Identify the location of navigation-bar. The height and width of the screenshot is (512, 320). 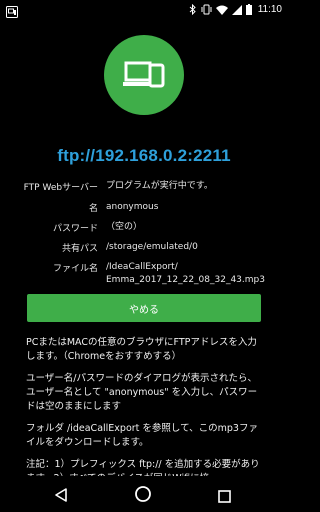
(144, 494).